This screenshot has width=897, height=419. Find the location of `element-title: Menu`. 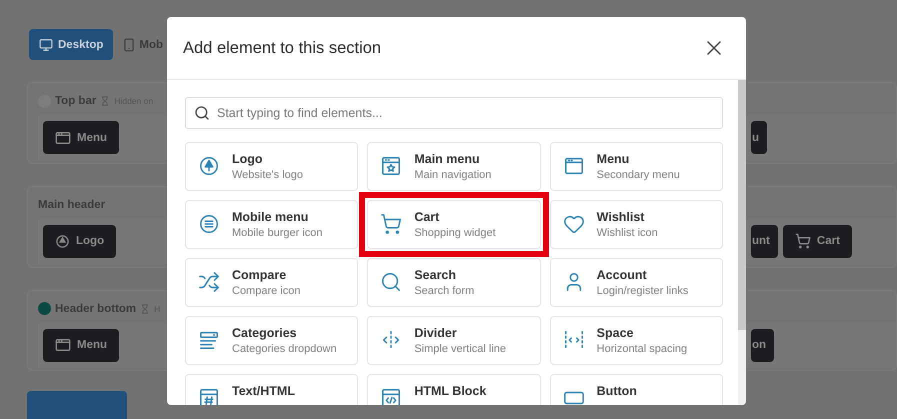

element-title: Menu is located at coordinates (613, 159).